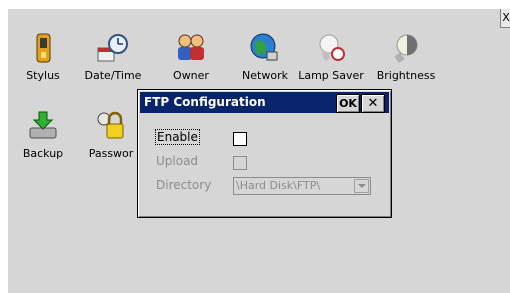 This screenshot has height=293, width=510. Describe the element at coordinates (264, 47) in the screenshot. I see `network-icon` at that location.